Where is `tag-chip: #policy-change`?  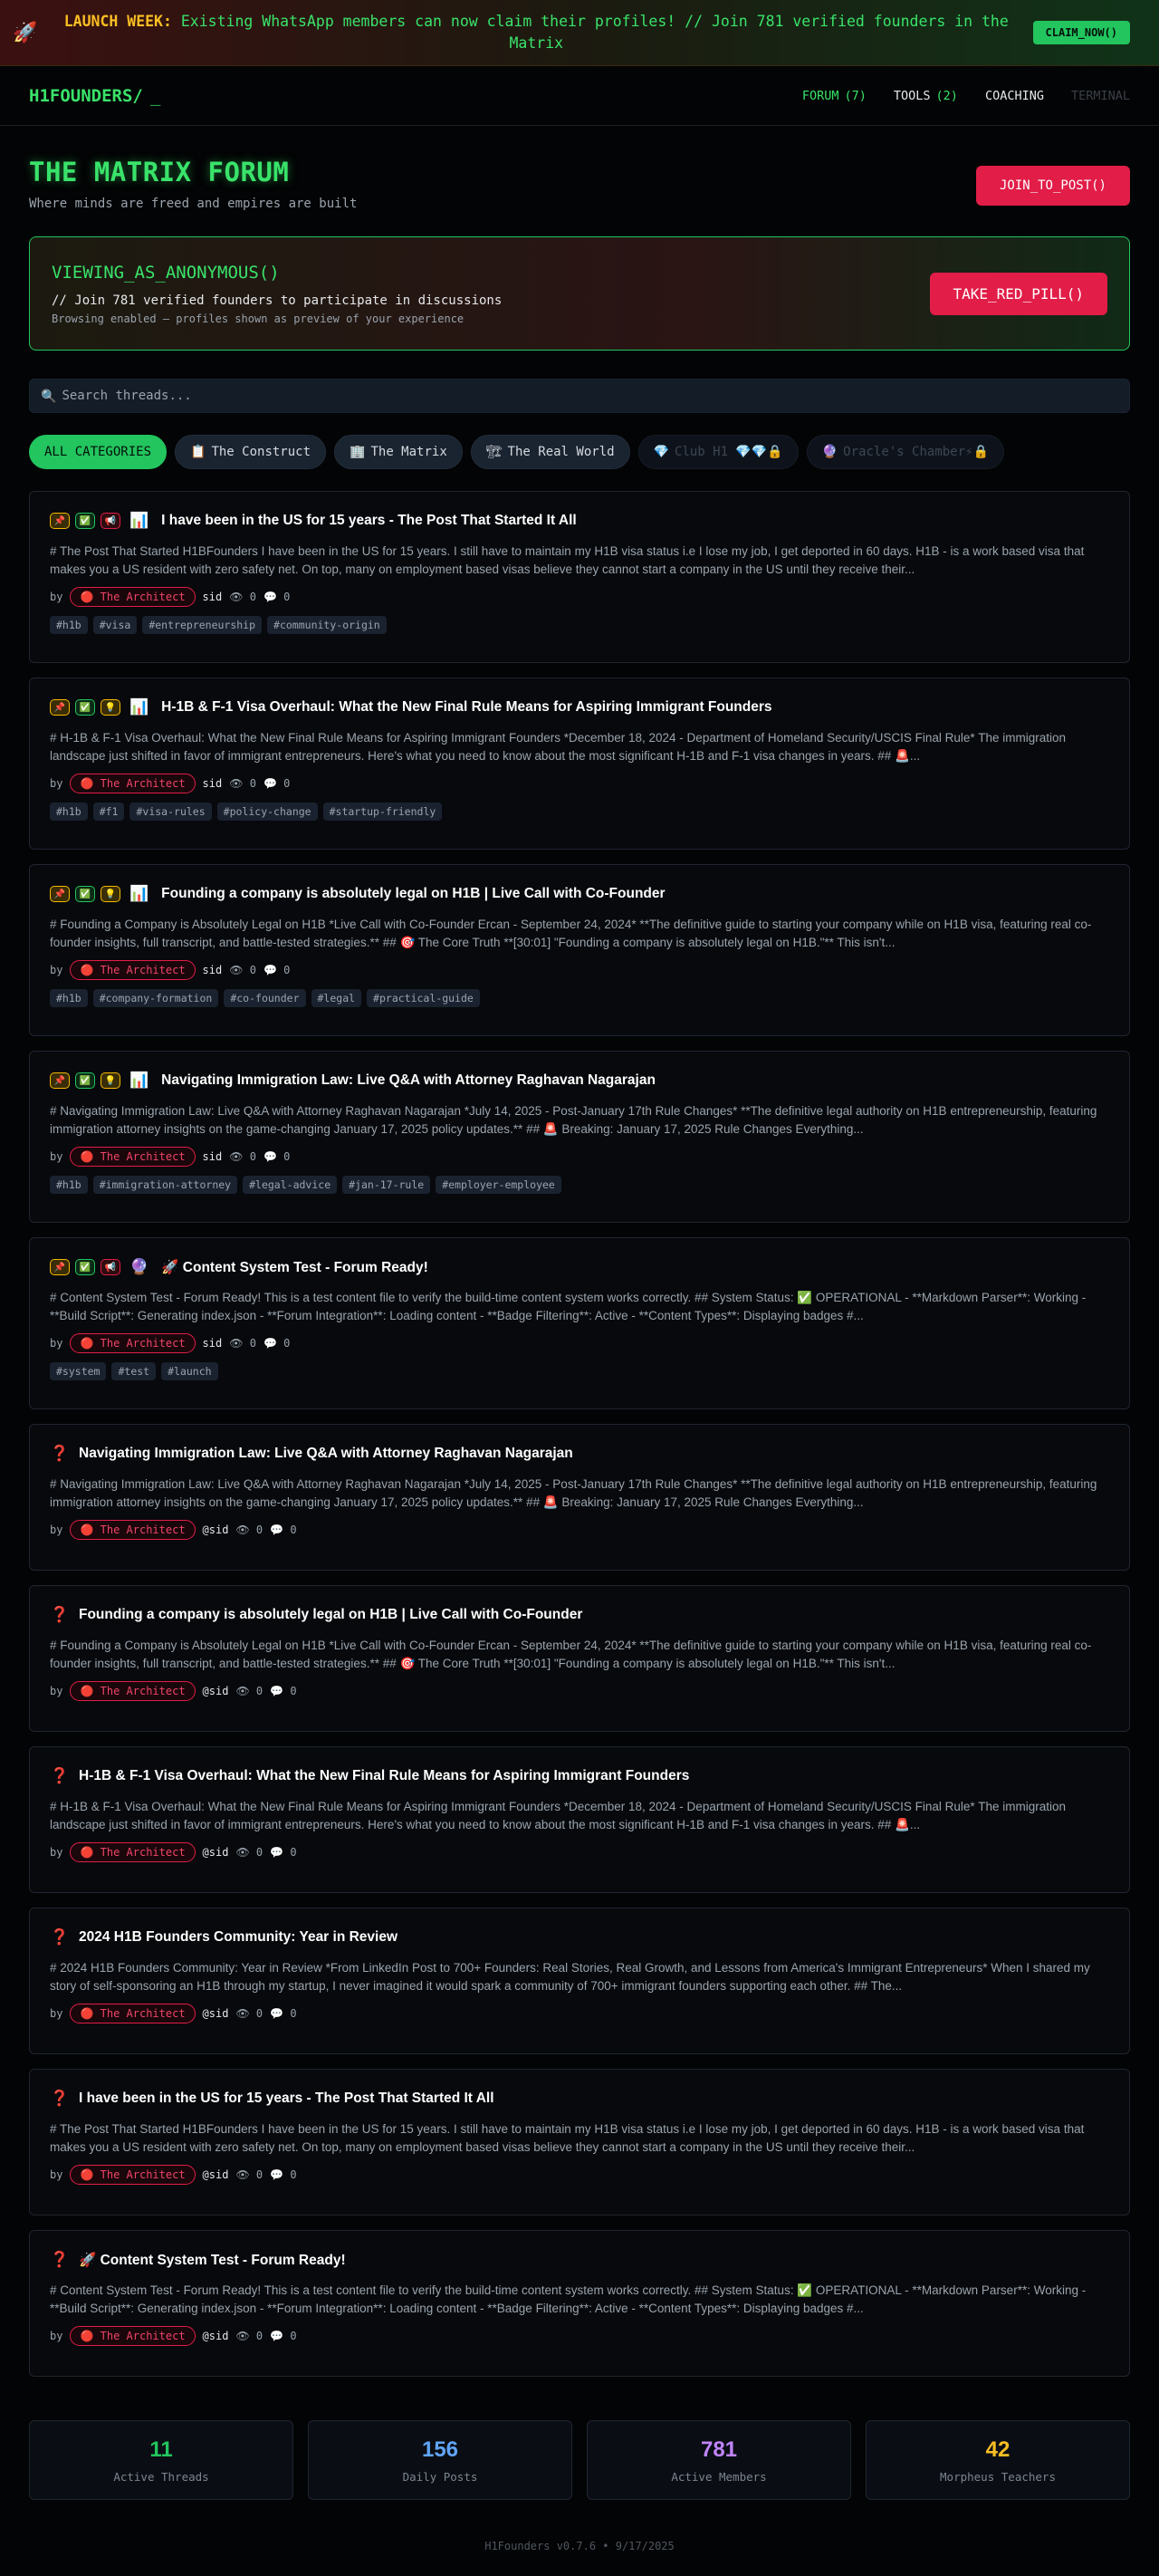 tag-chip: #policy-change is located at coordinates (267, 812).